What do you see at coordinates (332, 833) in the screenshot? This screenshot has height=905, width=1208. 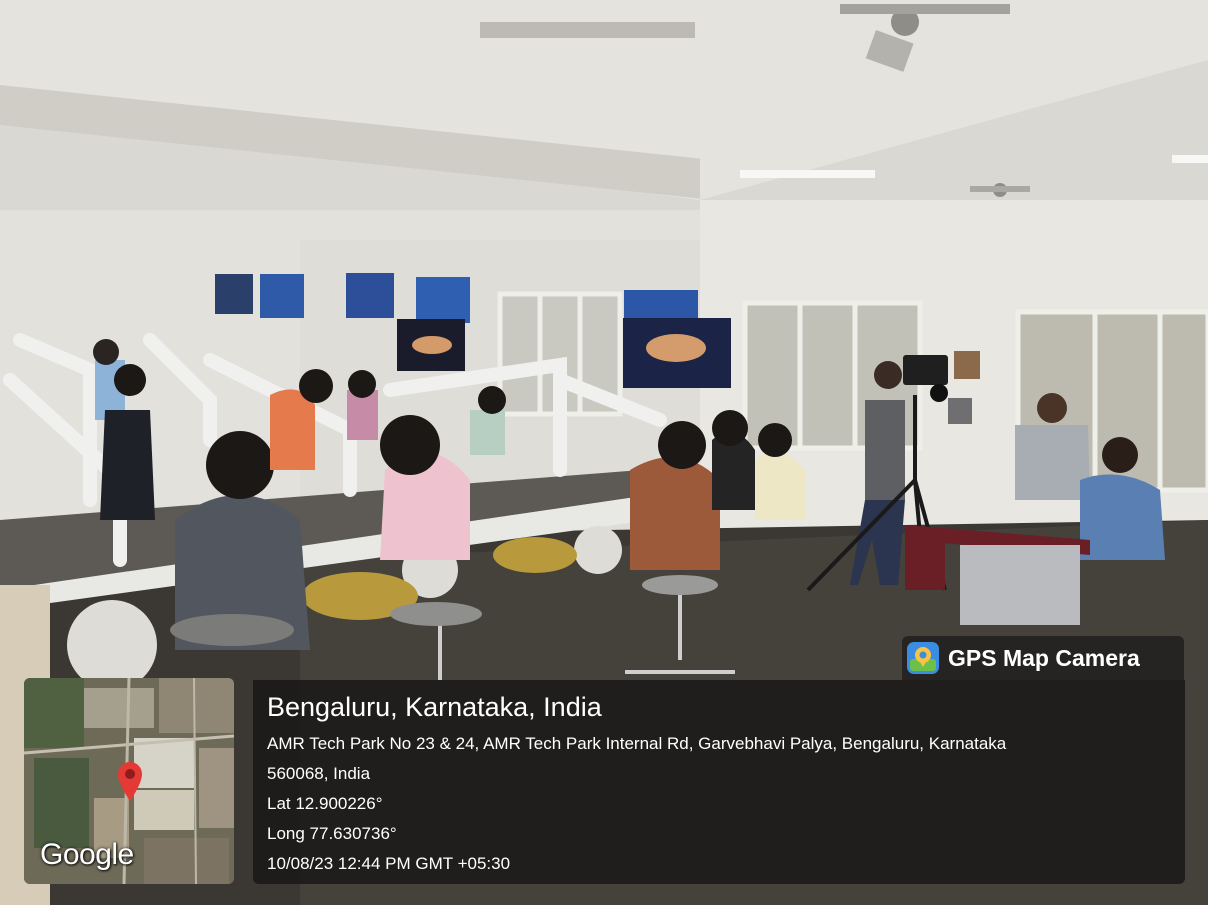 I see `longitude: Long 77.630736°` at bounding box center [332, 833].